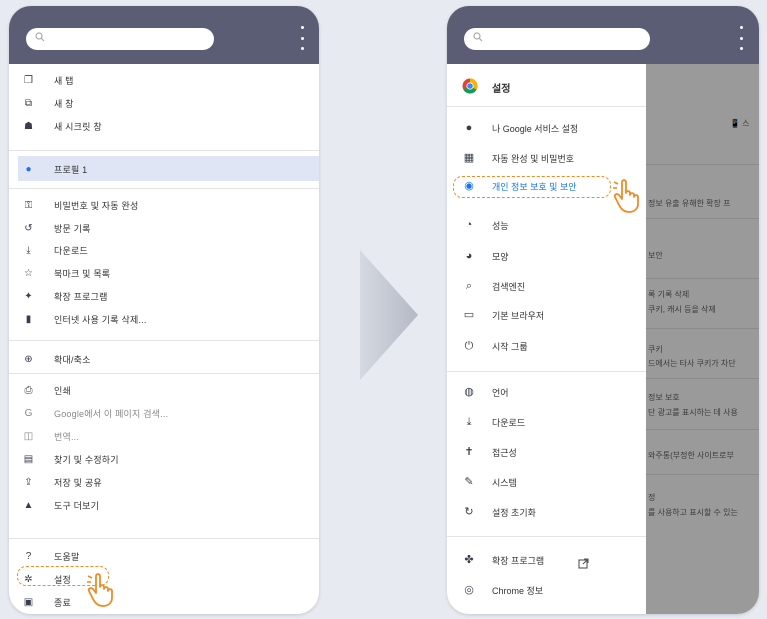 This screenshot has width=767, height=619. I want to click on settings-item-speedometer: ◔ 성능, so click(547, 225).